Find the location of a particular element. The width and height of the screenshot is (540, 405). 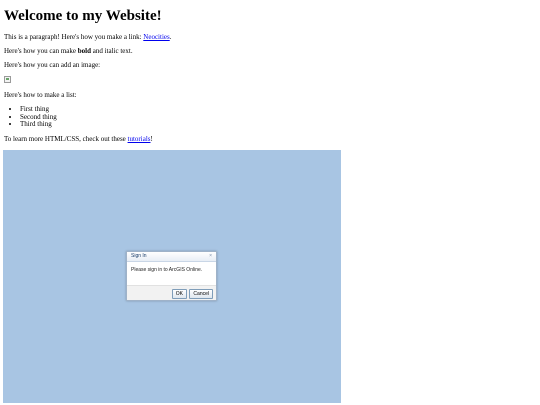

dialog-title: Sign In is located at coordinates (139, 256).